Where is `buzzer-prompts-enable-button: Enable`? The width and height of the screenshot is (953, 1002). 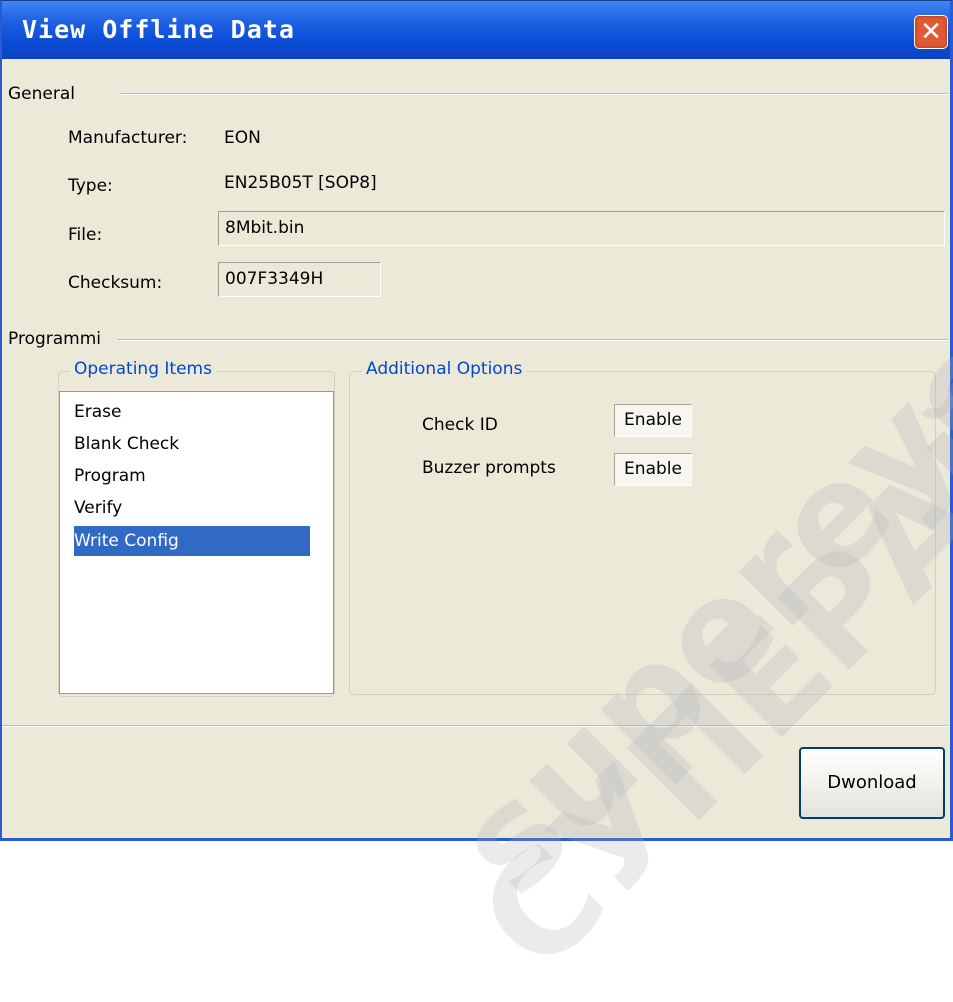
buzzer-prompts-enable-button: Enable is located at coordinates (653, 469).